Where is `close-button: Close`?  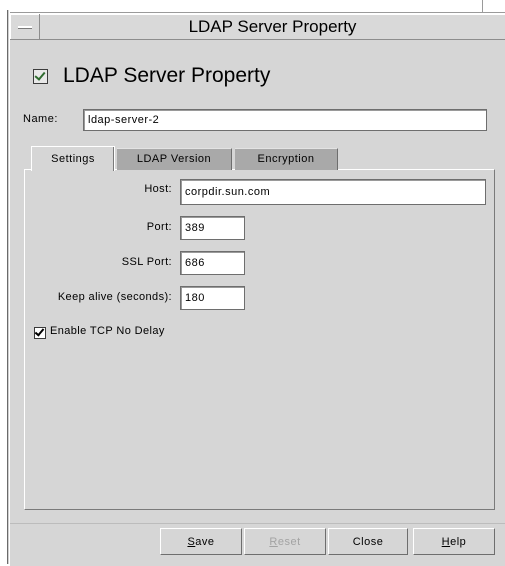 close-button: Close is located at coordinates (368, 541).